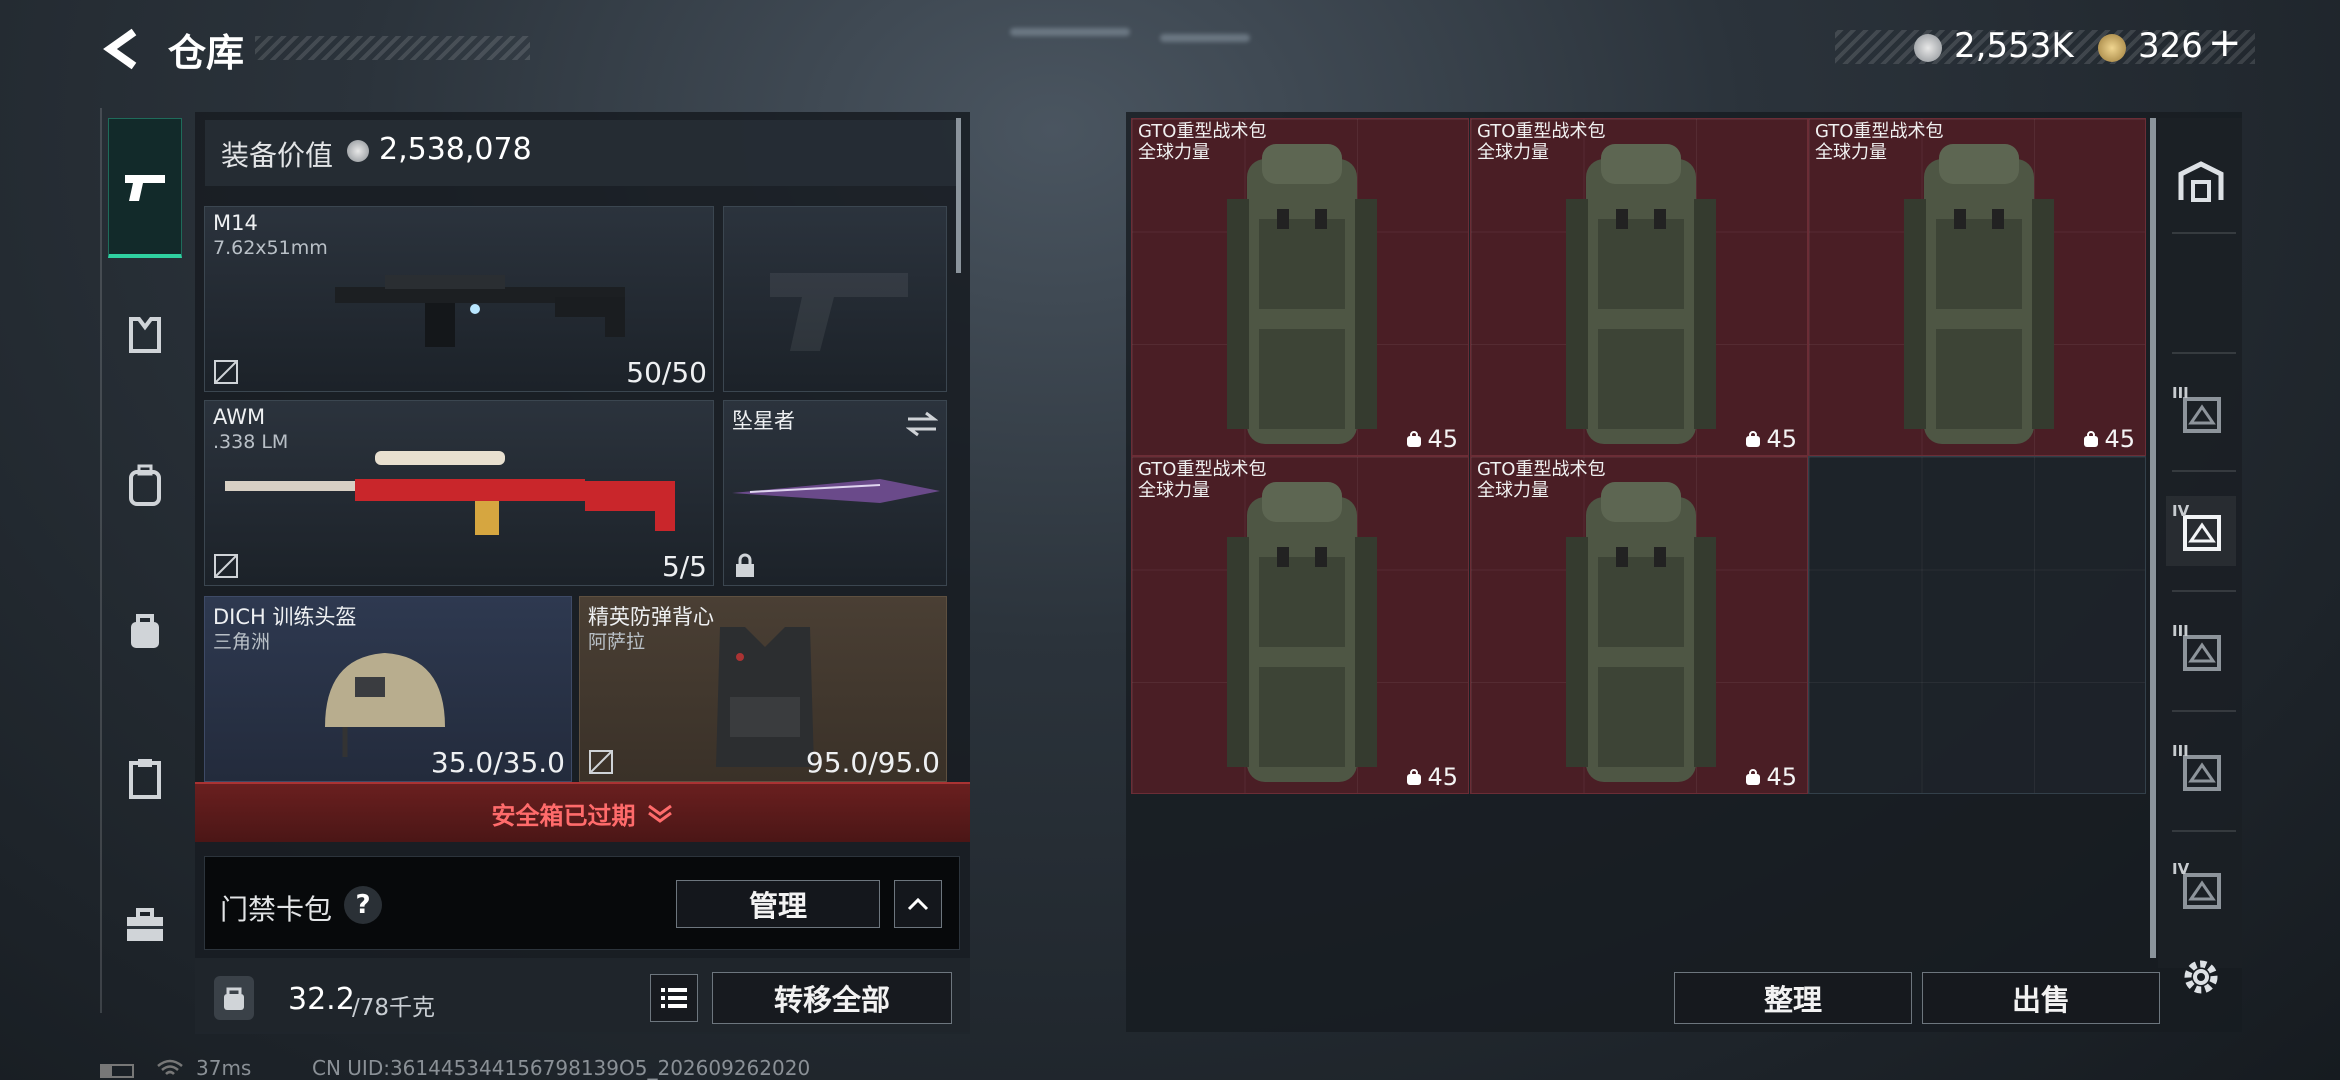 Image resolution: width=2340 pixels, height=1080 pixels. I want to click on nav-armor-tab, so click(145, 335).